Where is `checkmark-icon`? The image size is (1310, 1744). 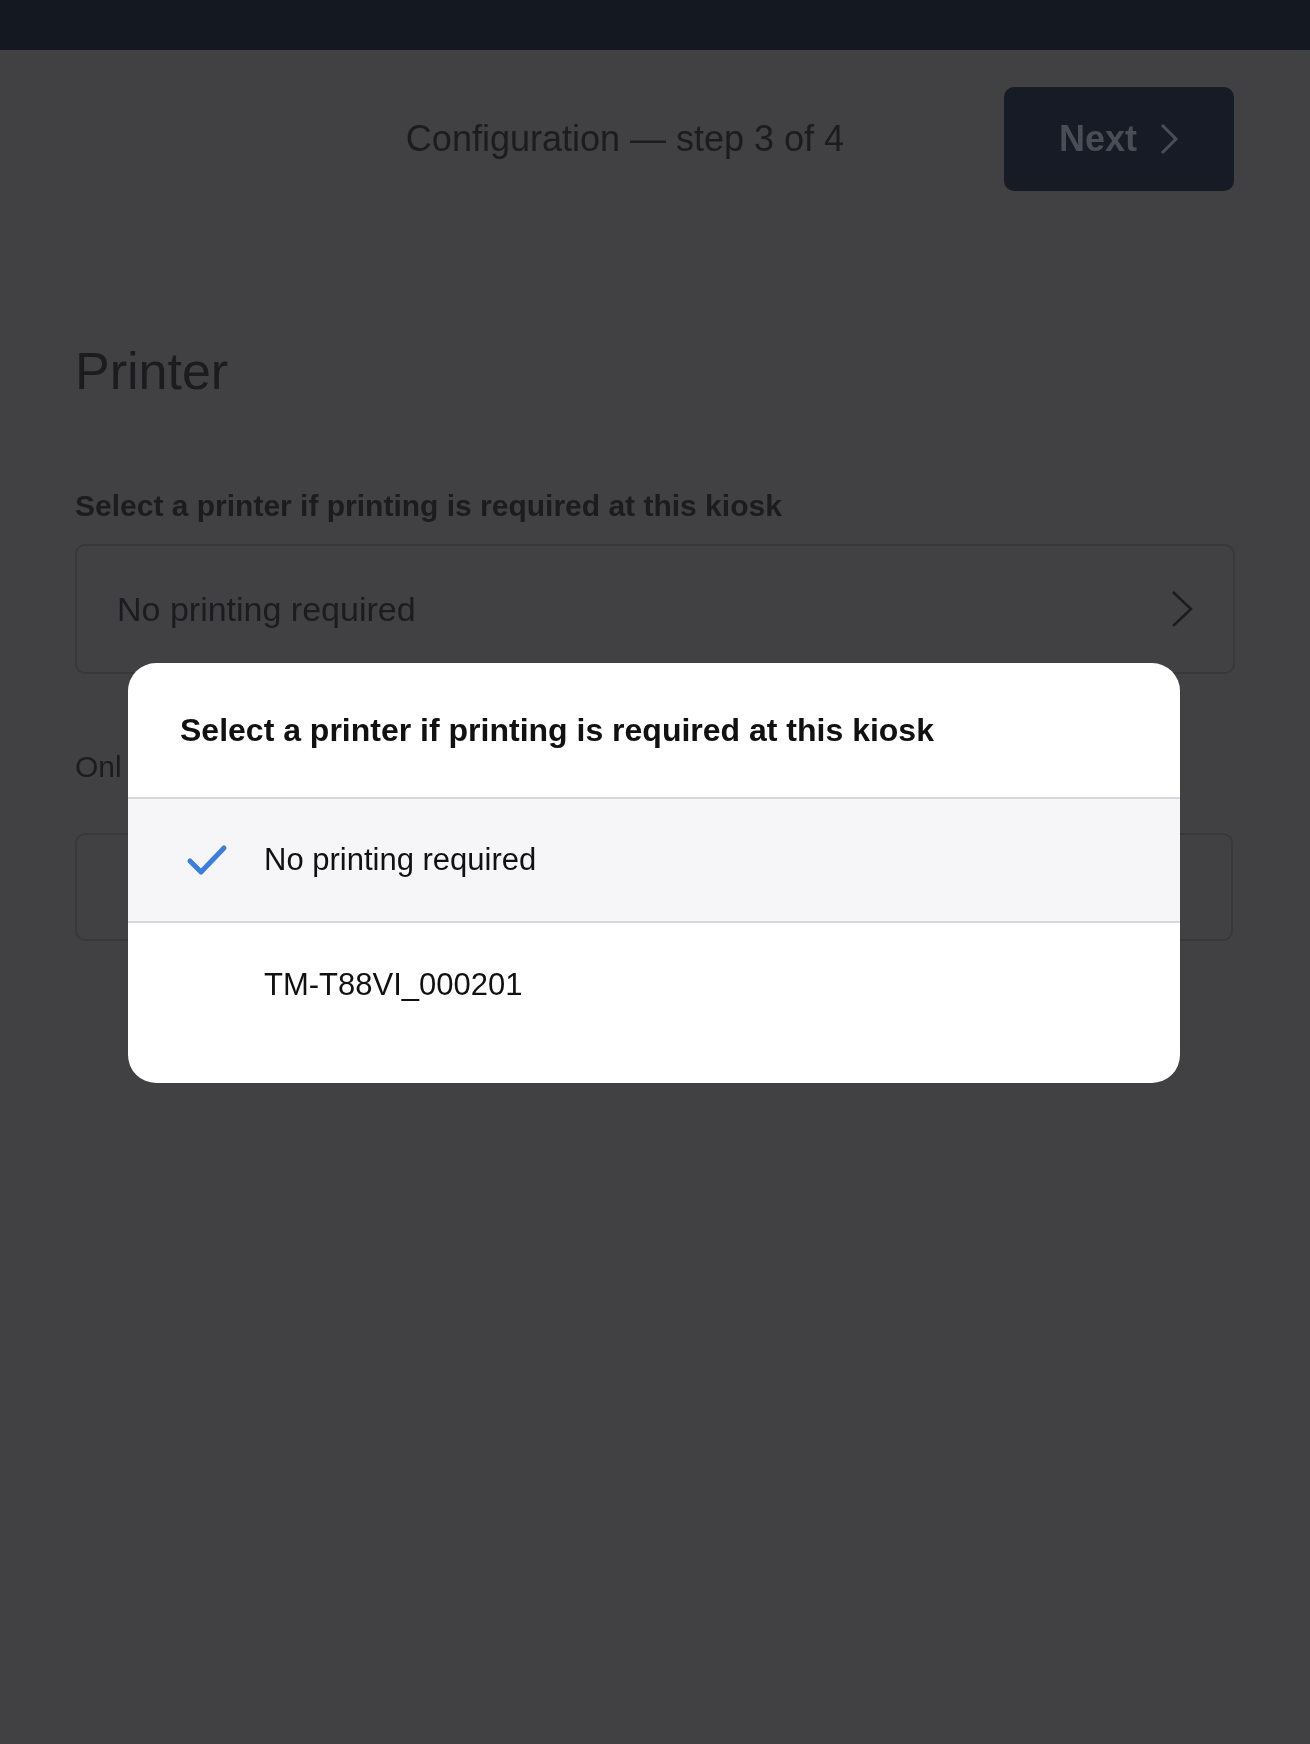 checkmark-icon is located at coordinates (207, 860).